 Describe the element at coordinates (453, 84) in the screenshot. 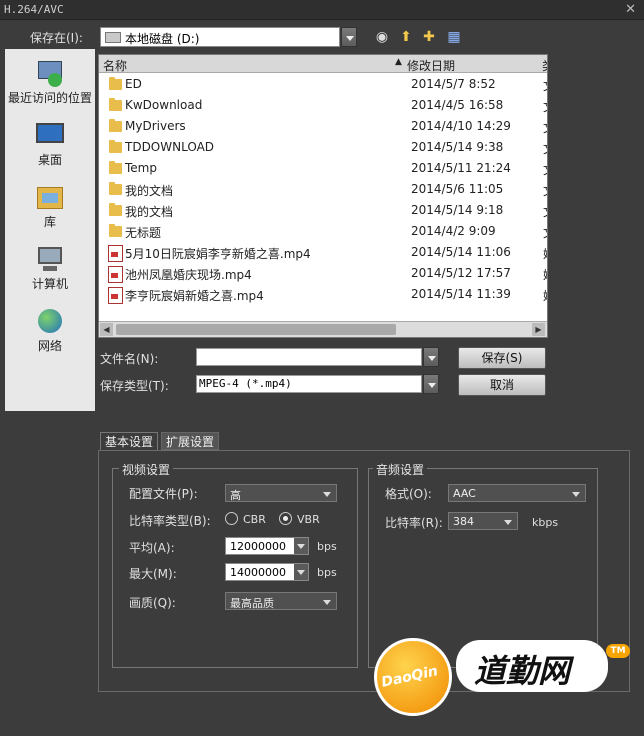

I see `file-date: 2014/5/7 8:52` at that location.